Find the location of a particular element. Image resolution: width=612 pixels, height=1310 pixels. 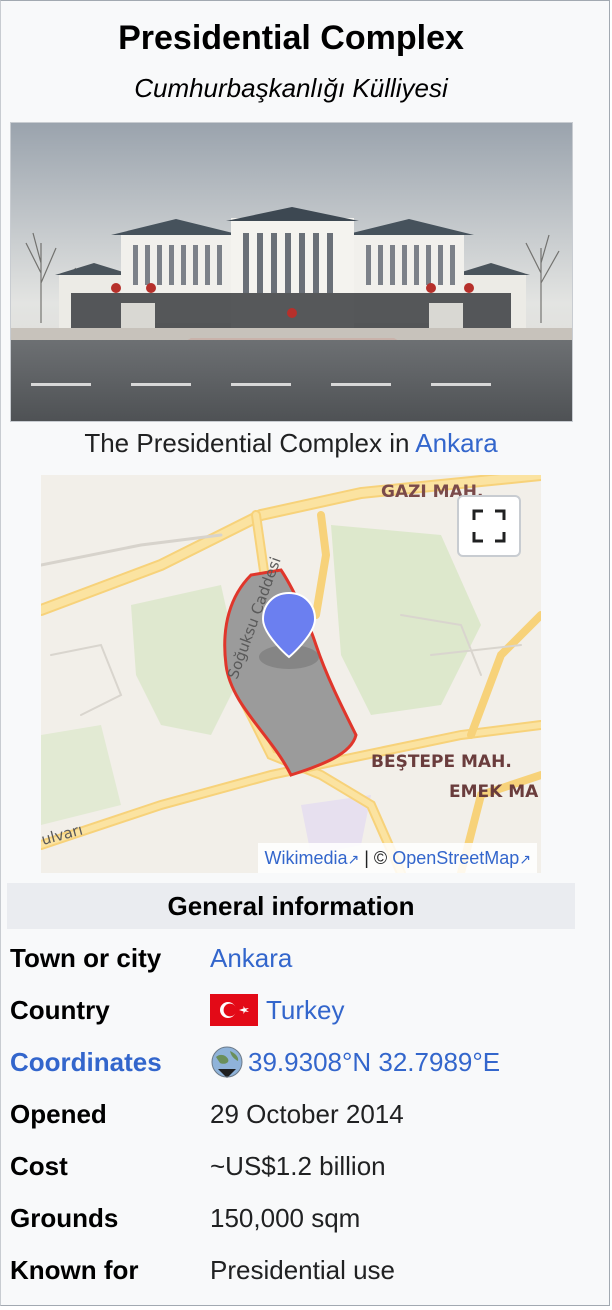

row-cost: Cost ~US$1.2 billion is located at coordinates (300, 1166).